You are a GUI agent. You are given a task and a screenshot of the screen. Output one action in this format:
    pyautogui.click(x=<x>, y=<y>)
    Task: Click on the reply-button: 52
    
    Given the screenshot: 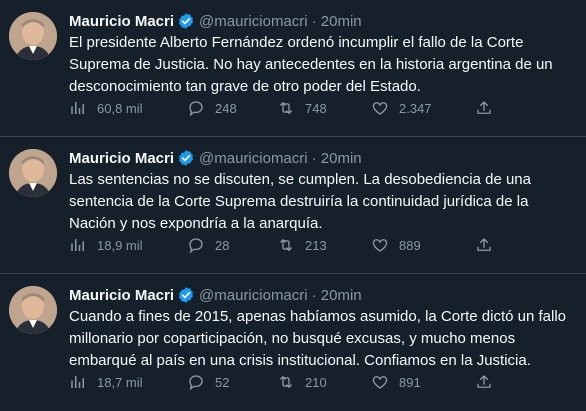 What is the action you would take?
    pyautogui.click(x=208, y=382)
    